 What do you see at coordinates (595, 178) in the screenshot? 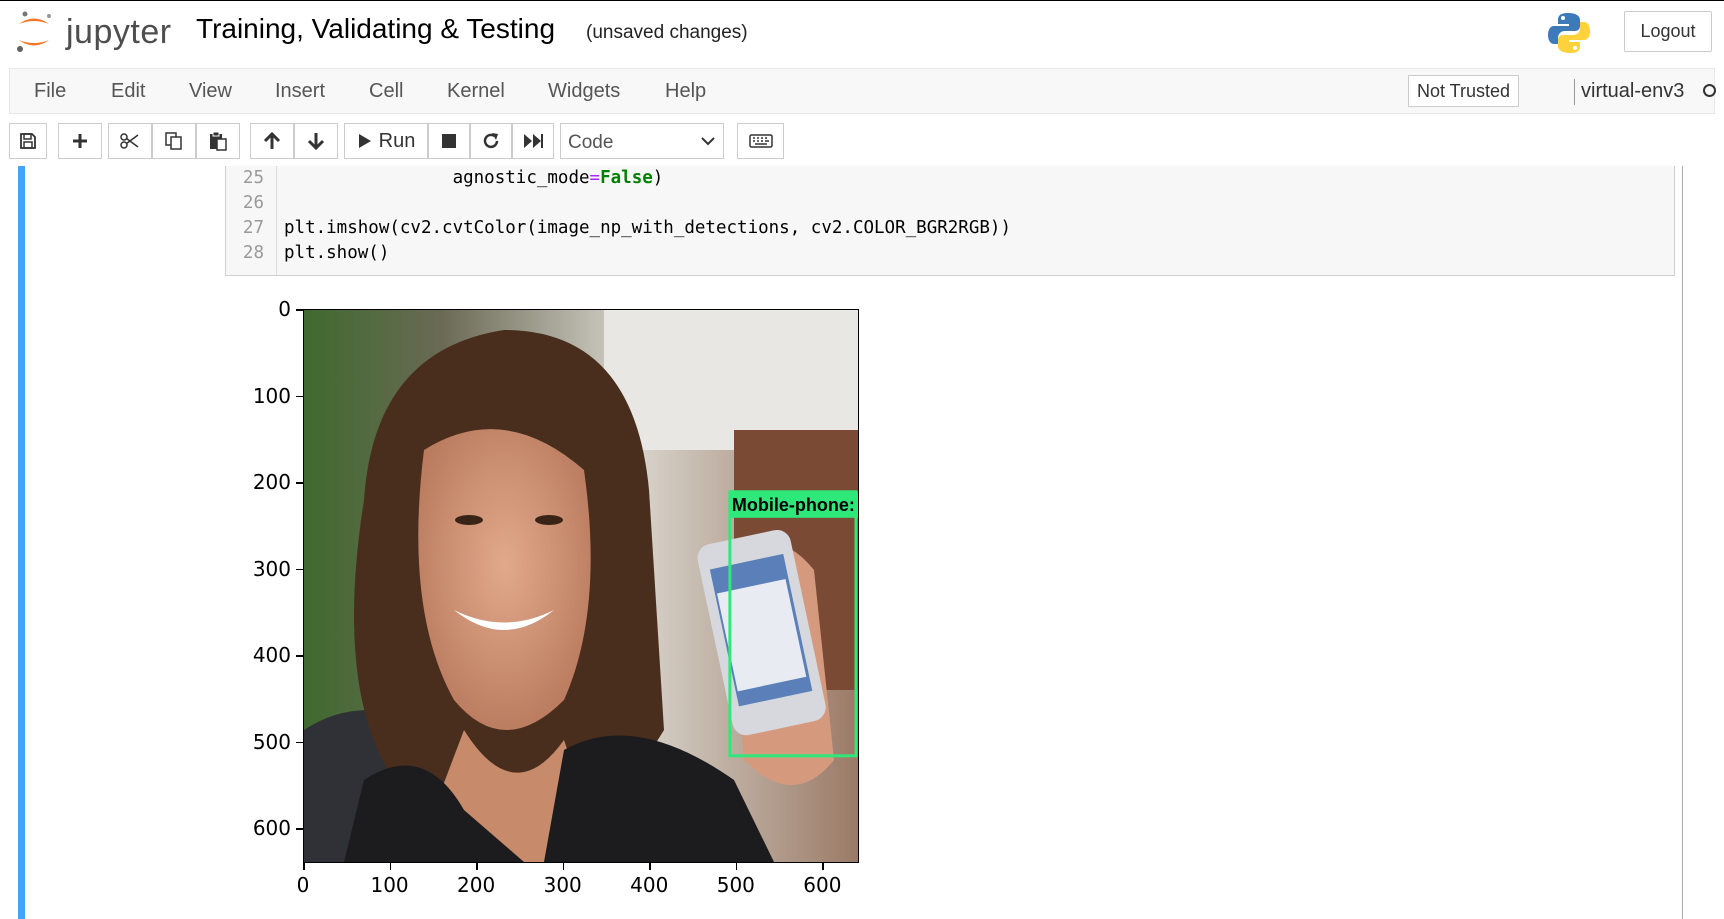
I see `code-operator: =` at bounding box center [595, 178].